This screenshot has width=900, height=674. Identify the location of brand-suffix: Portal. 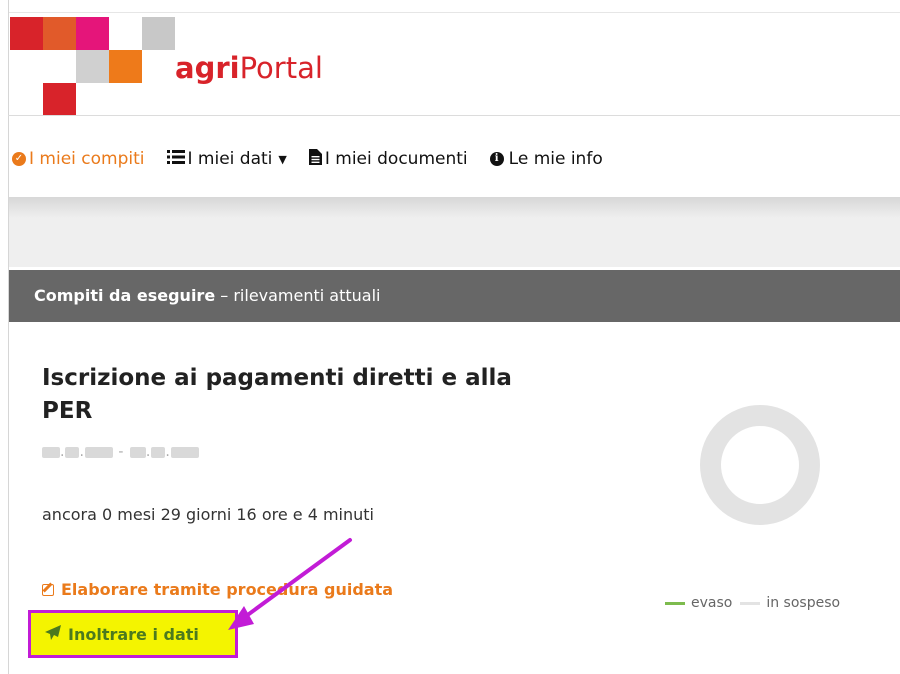
(281, 68).